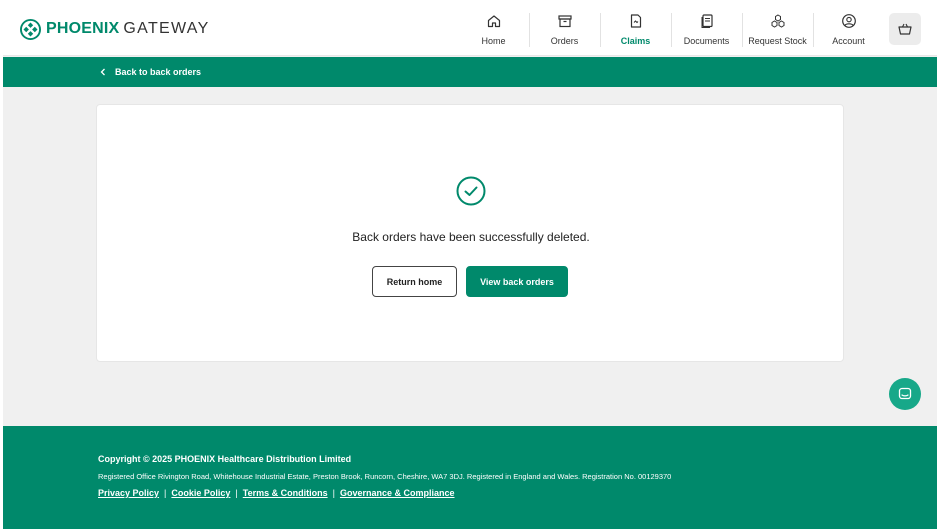 The image size is (940, 532). I want to click on home-icon, so click(493, 21).